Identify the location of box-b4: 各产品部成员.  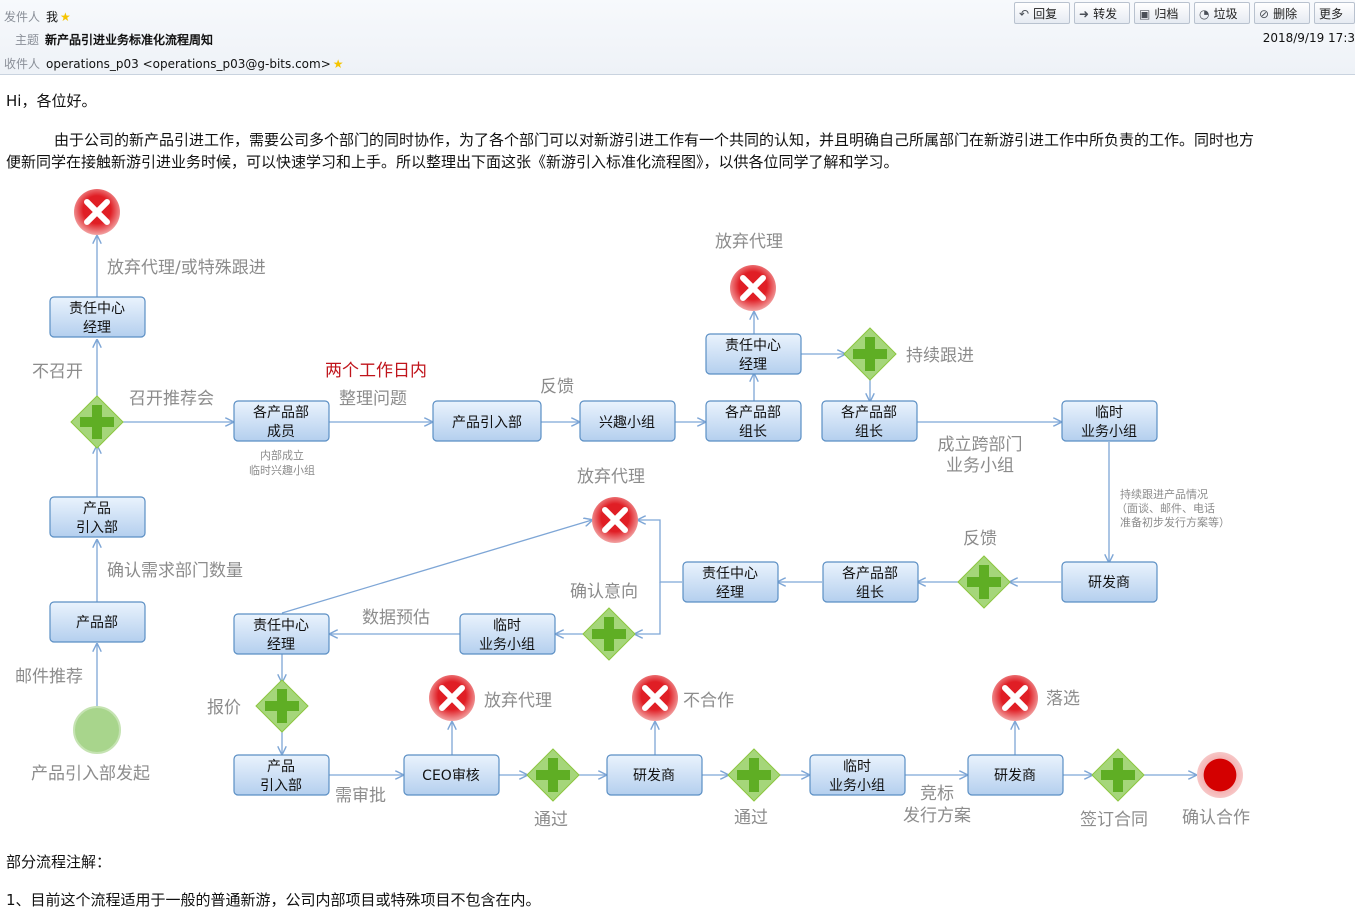
(281, 421).